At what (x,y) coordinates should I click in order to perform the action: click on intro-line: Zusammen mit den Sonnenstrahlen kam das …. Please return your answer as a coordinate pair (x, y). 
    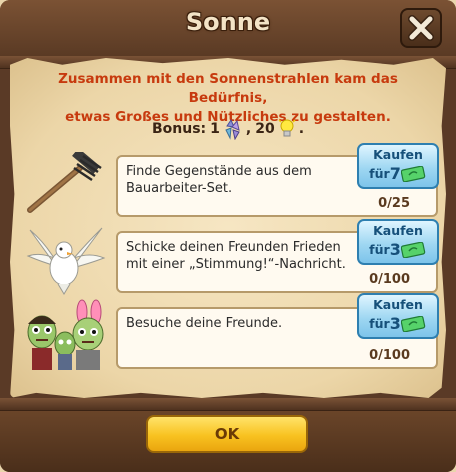
    Looking at the image, I should click on (228, 88).